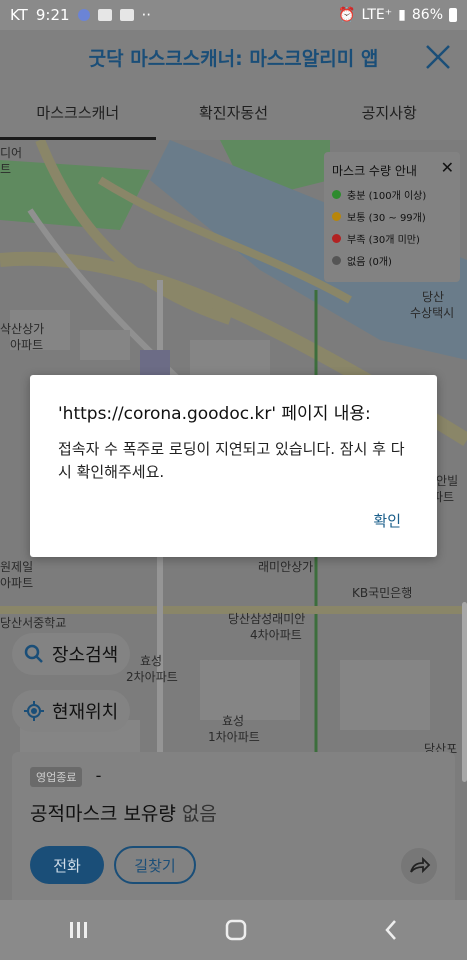 This screenshot has height=960, width=467. Describe the element at coordinates (79, 930) in the screenshot. I see `recent-apps-icon` at that location.